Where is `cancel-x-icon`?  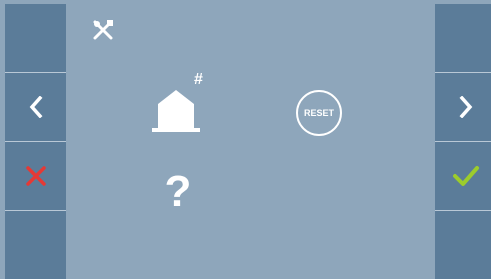 cancel-x-icon is located at coordinates (35, 176).